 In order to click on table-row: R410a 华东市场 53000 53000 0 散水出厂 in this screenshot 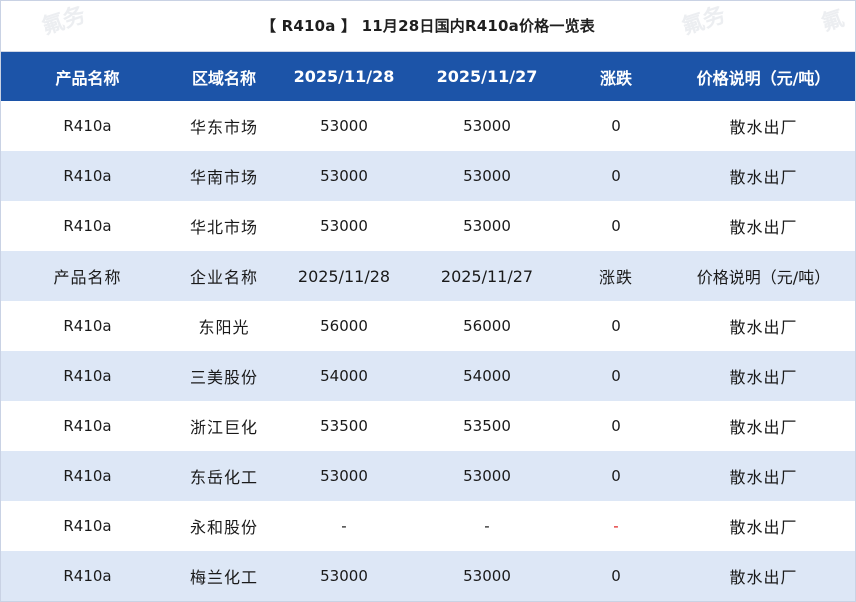, I will do `click(428, 126)`.